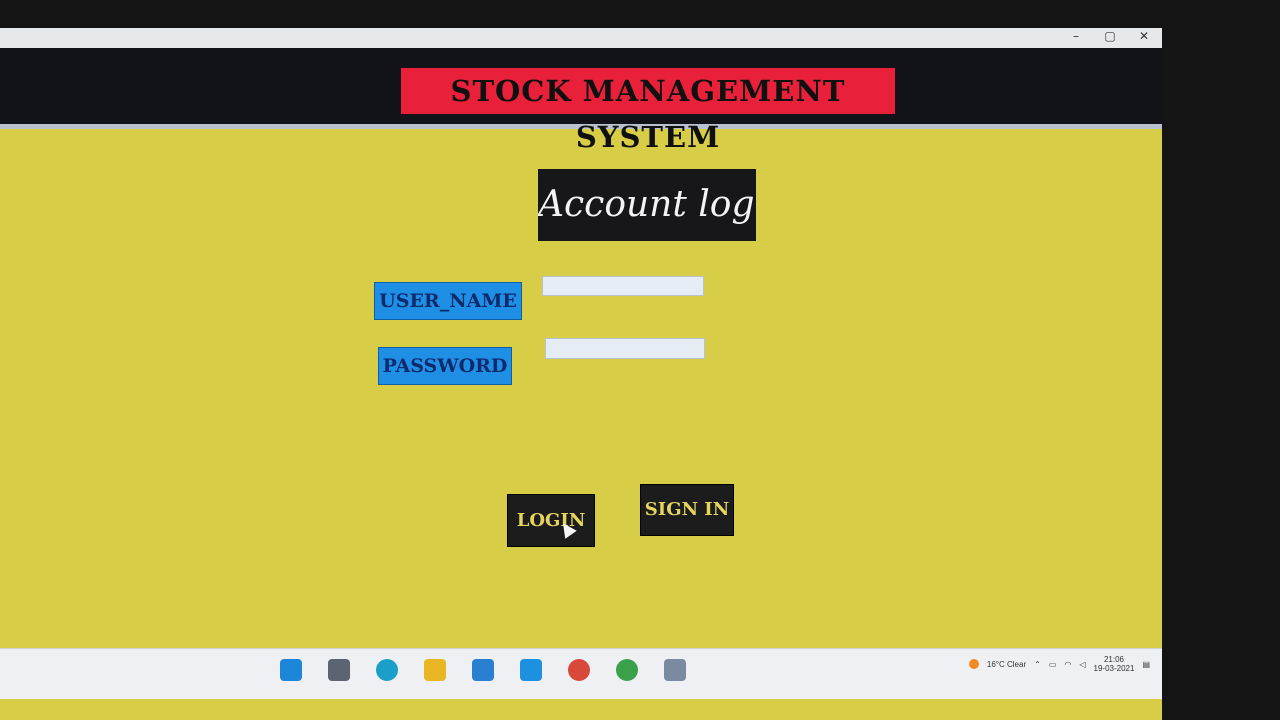 This screenshot has height=720, width=1280. I want to click on store-icon, so click(483, 670).